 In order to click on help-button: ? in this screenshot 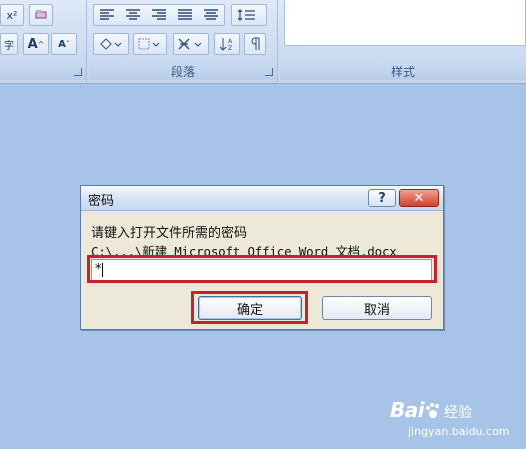, I will do `click(382, 198)`.